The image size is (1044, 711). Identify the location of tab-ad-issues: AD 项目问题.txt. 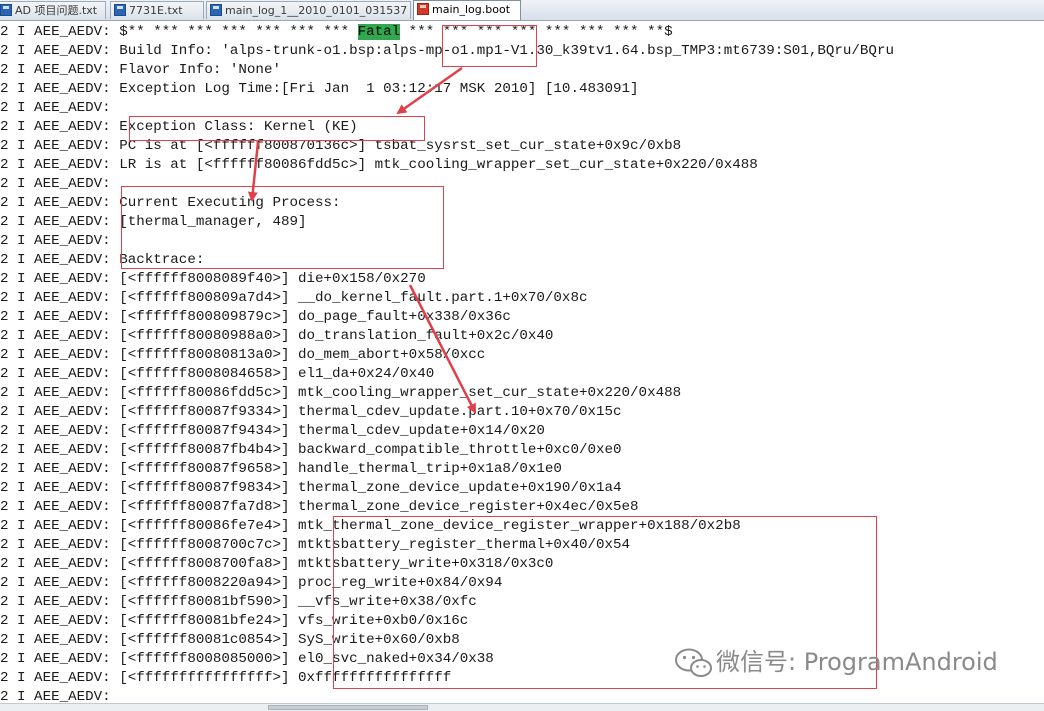
(53, 10).